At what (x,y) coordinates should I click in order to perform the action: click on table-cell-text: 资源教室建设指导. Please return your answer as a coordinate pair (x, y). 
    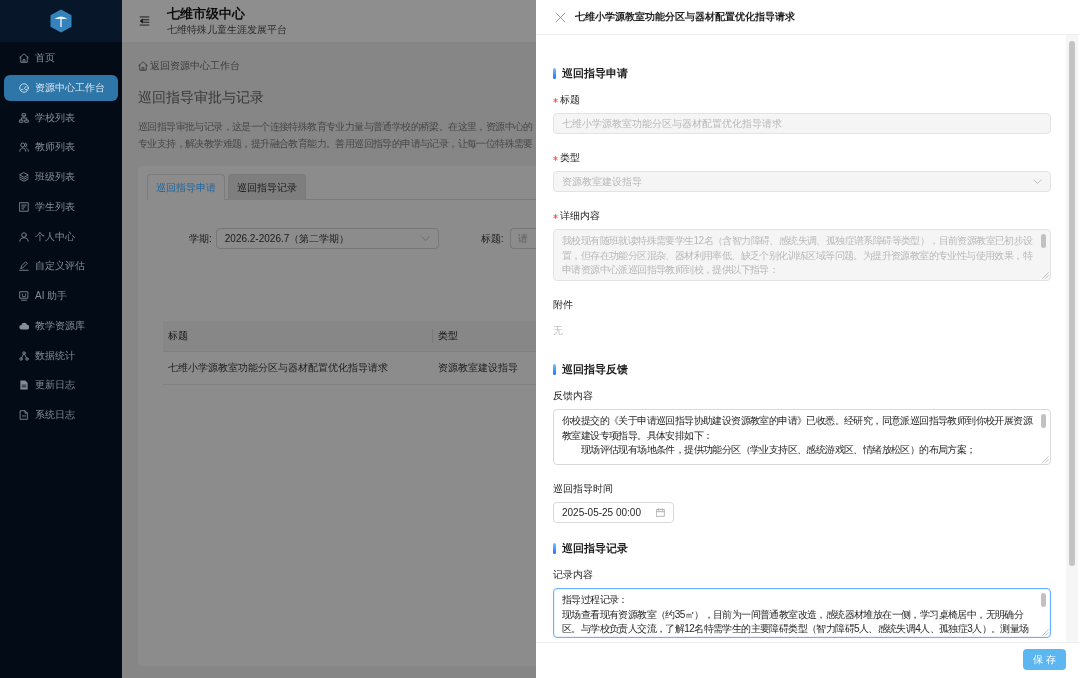
    Looking at the image, I should click on (478, 368).